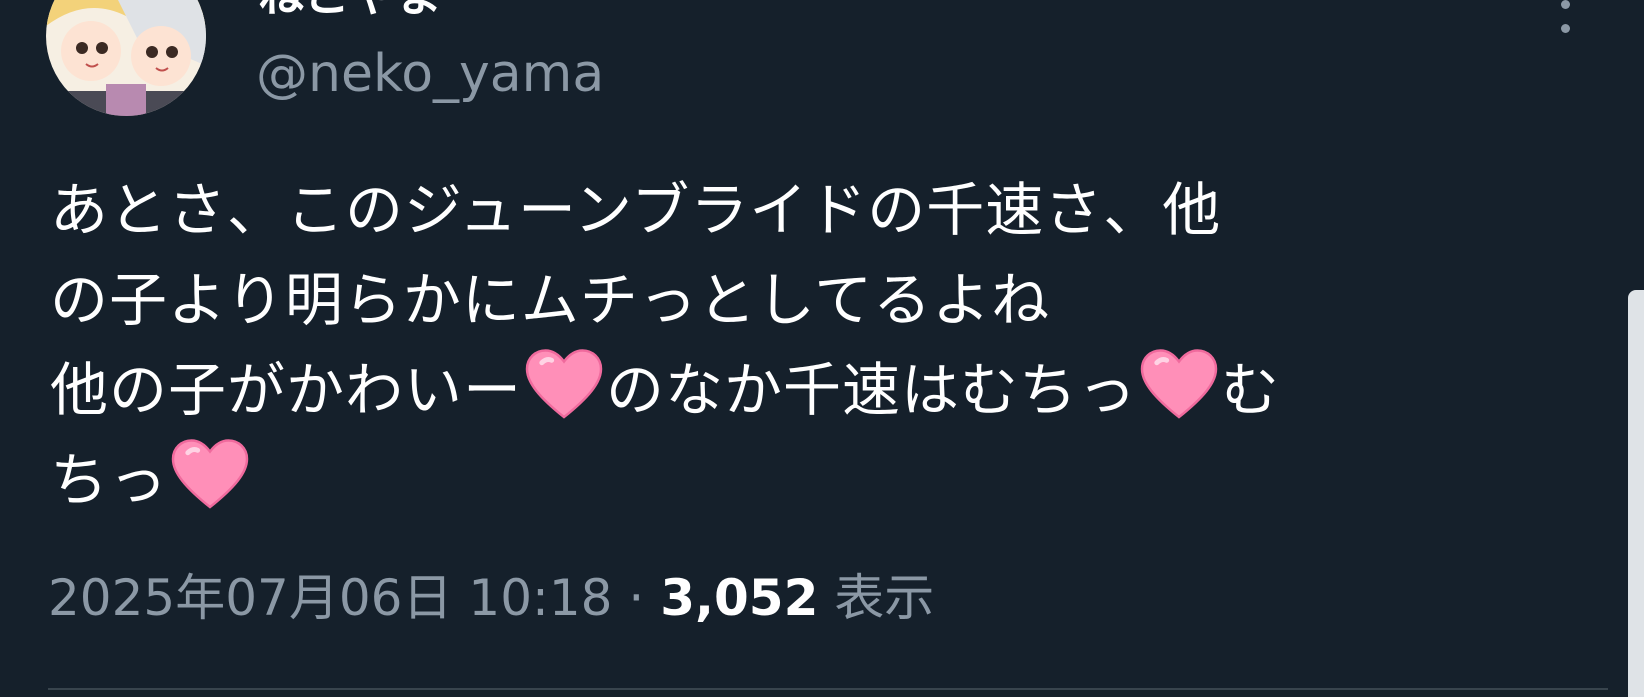  Describe the element at coordinates (430, 74) in the screenshot. I see `user-handle: @neko_yama` at that location.